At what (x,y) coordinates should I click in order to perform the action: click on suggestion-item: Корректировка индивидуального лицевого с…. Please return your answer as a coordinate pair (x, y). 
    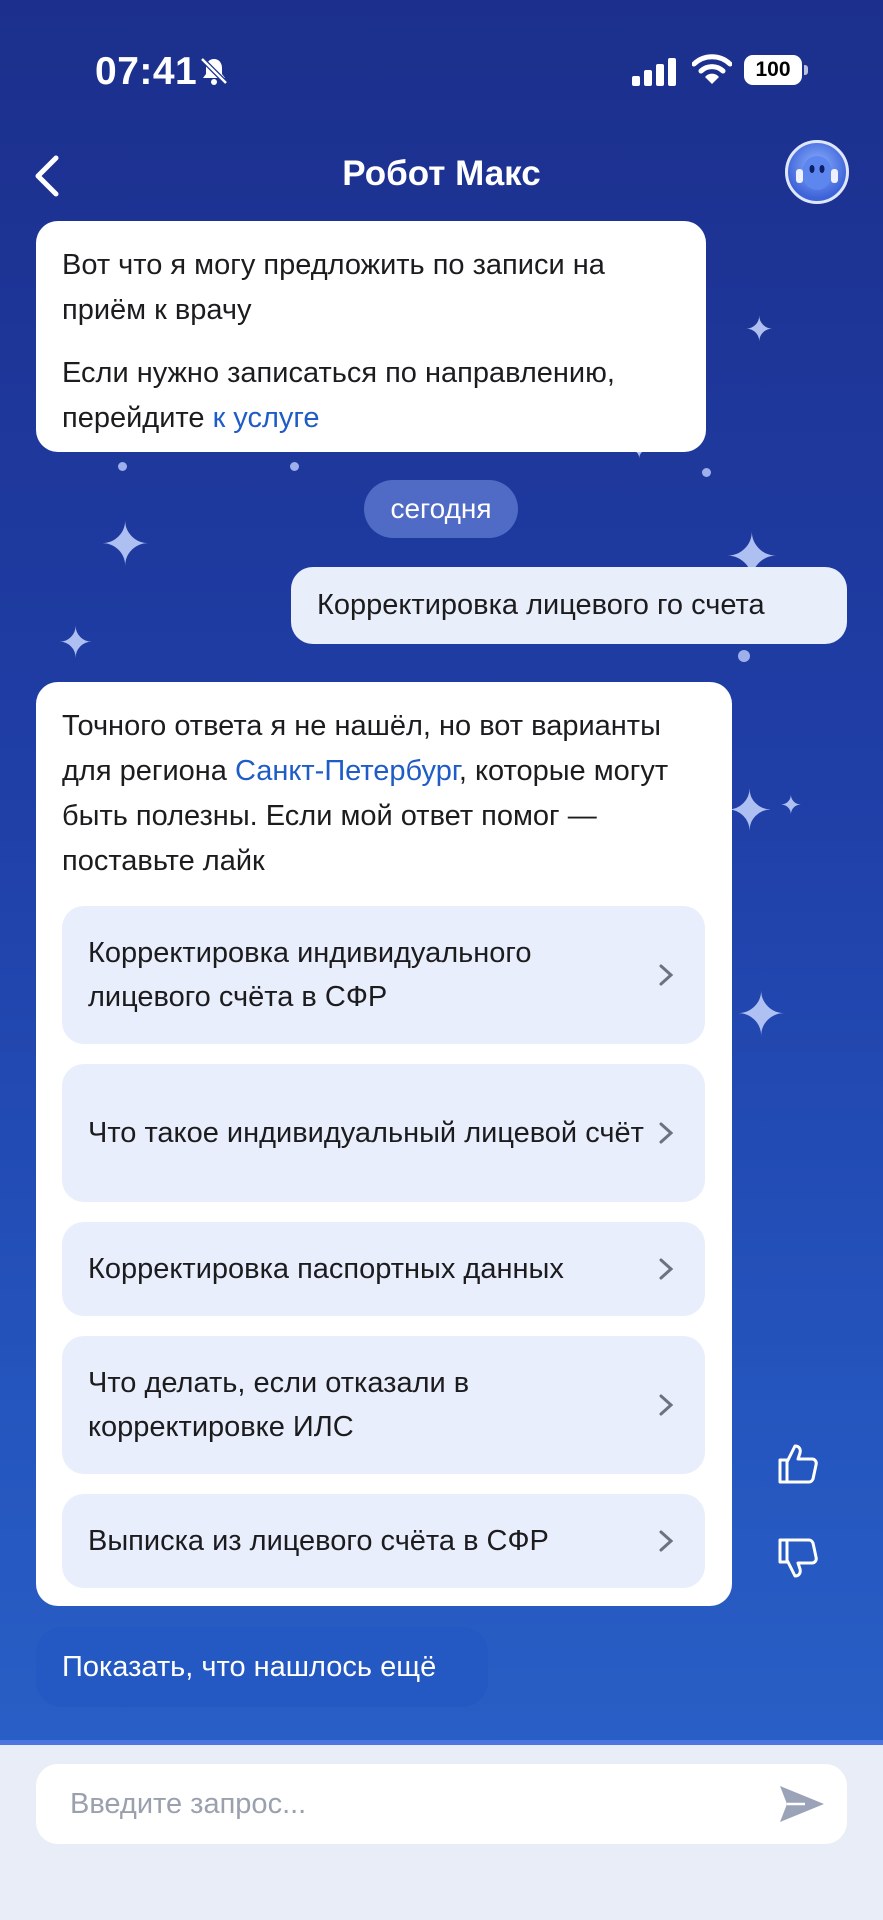
    Looking at the image, I should click on (383, 975).